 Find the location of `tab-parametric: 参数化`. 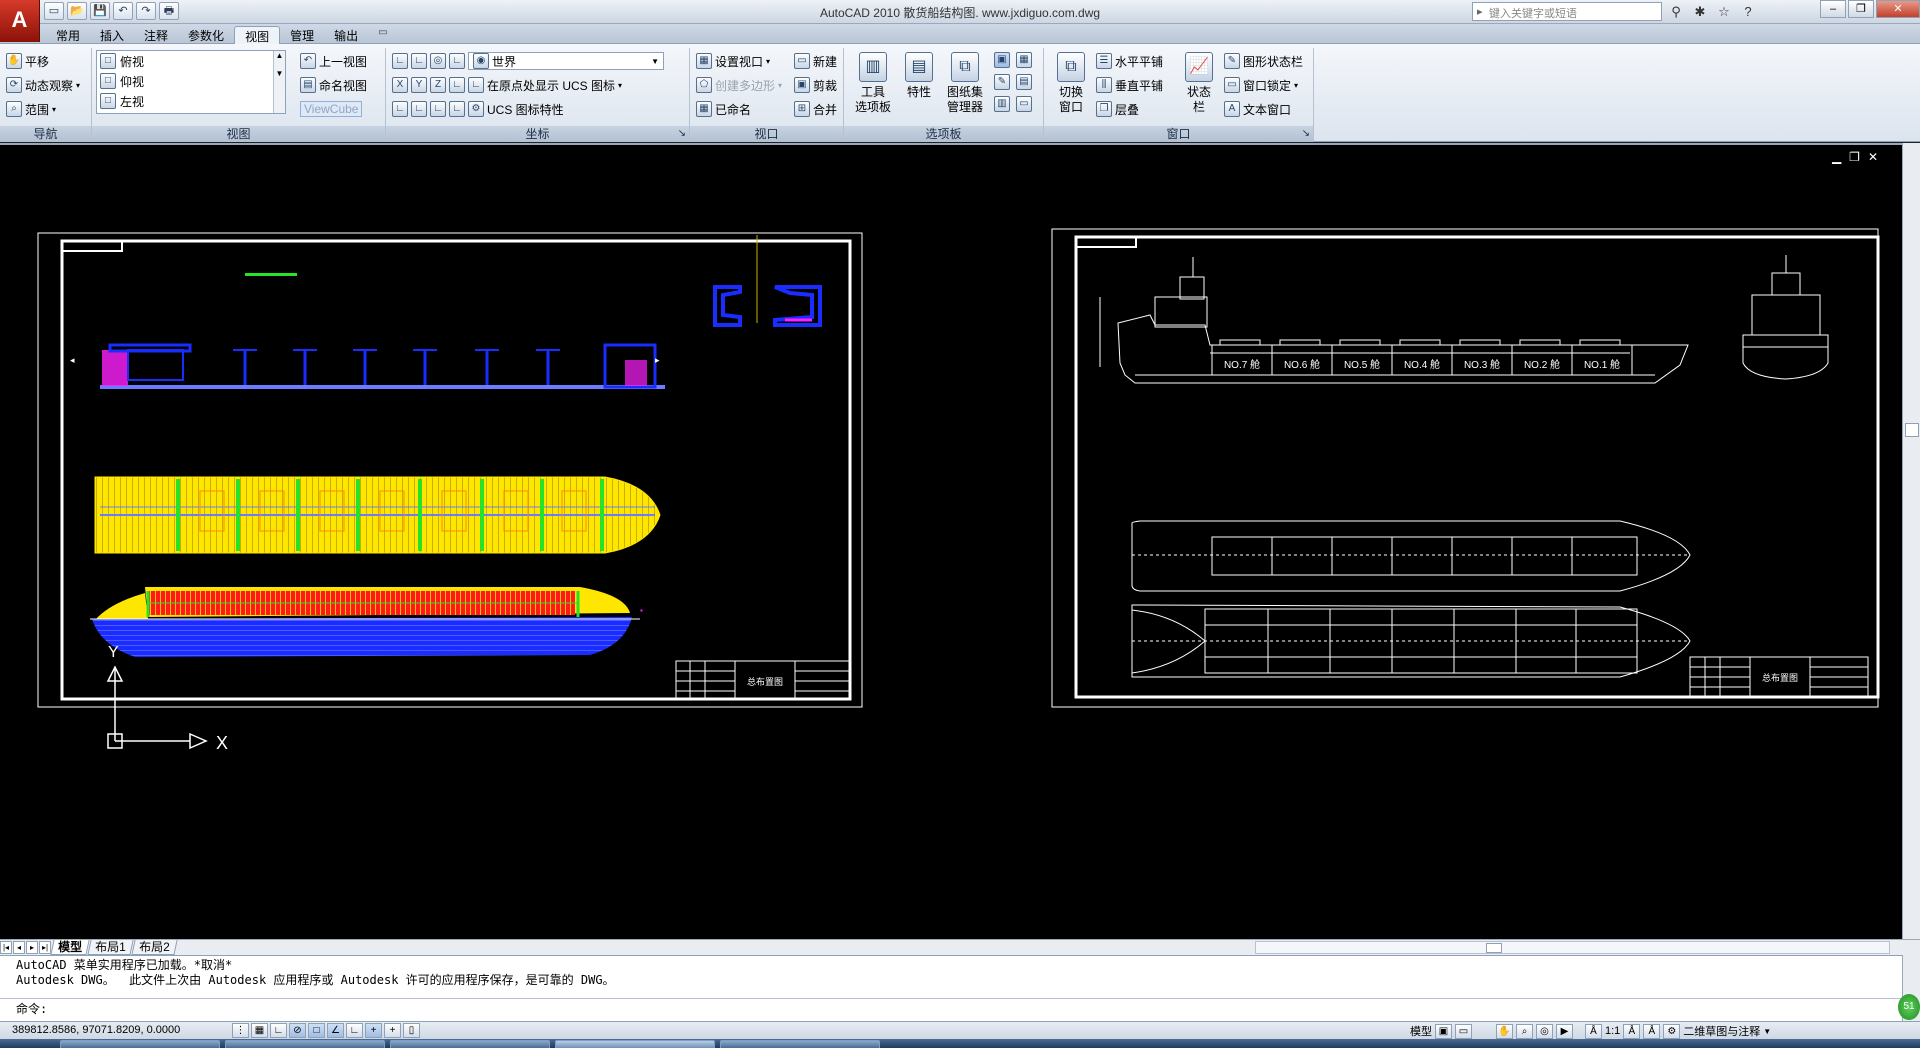

tab-parametric: 参数化 is located at coordinates (206, 35).